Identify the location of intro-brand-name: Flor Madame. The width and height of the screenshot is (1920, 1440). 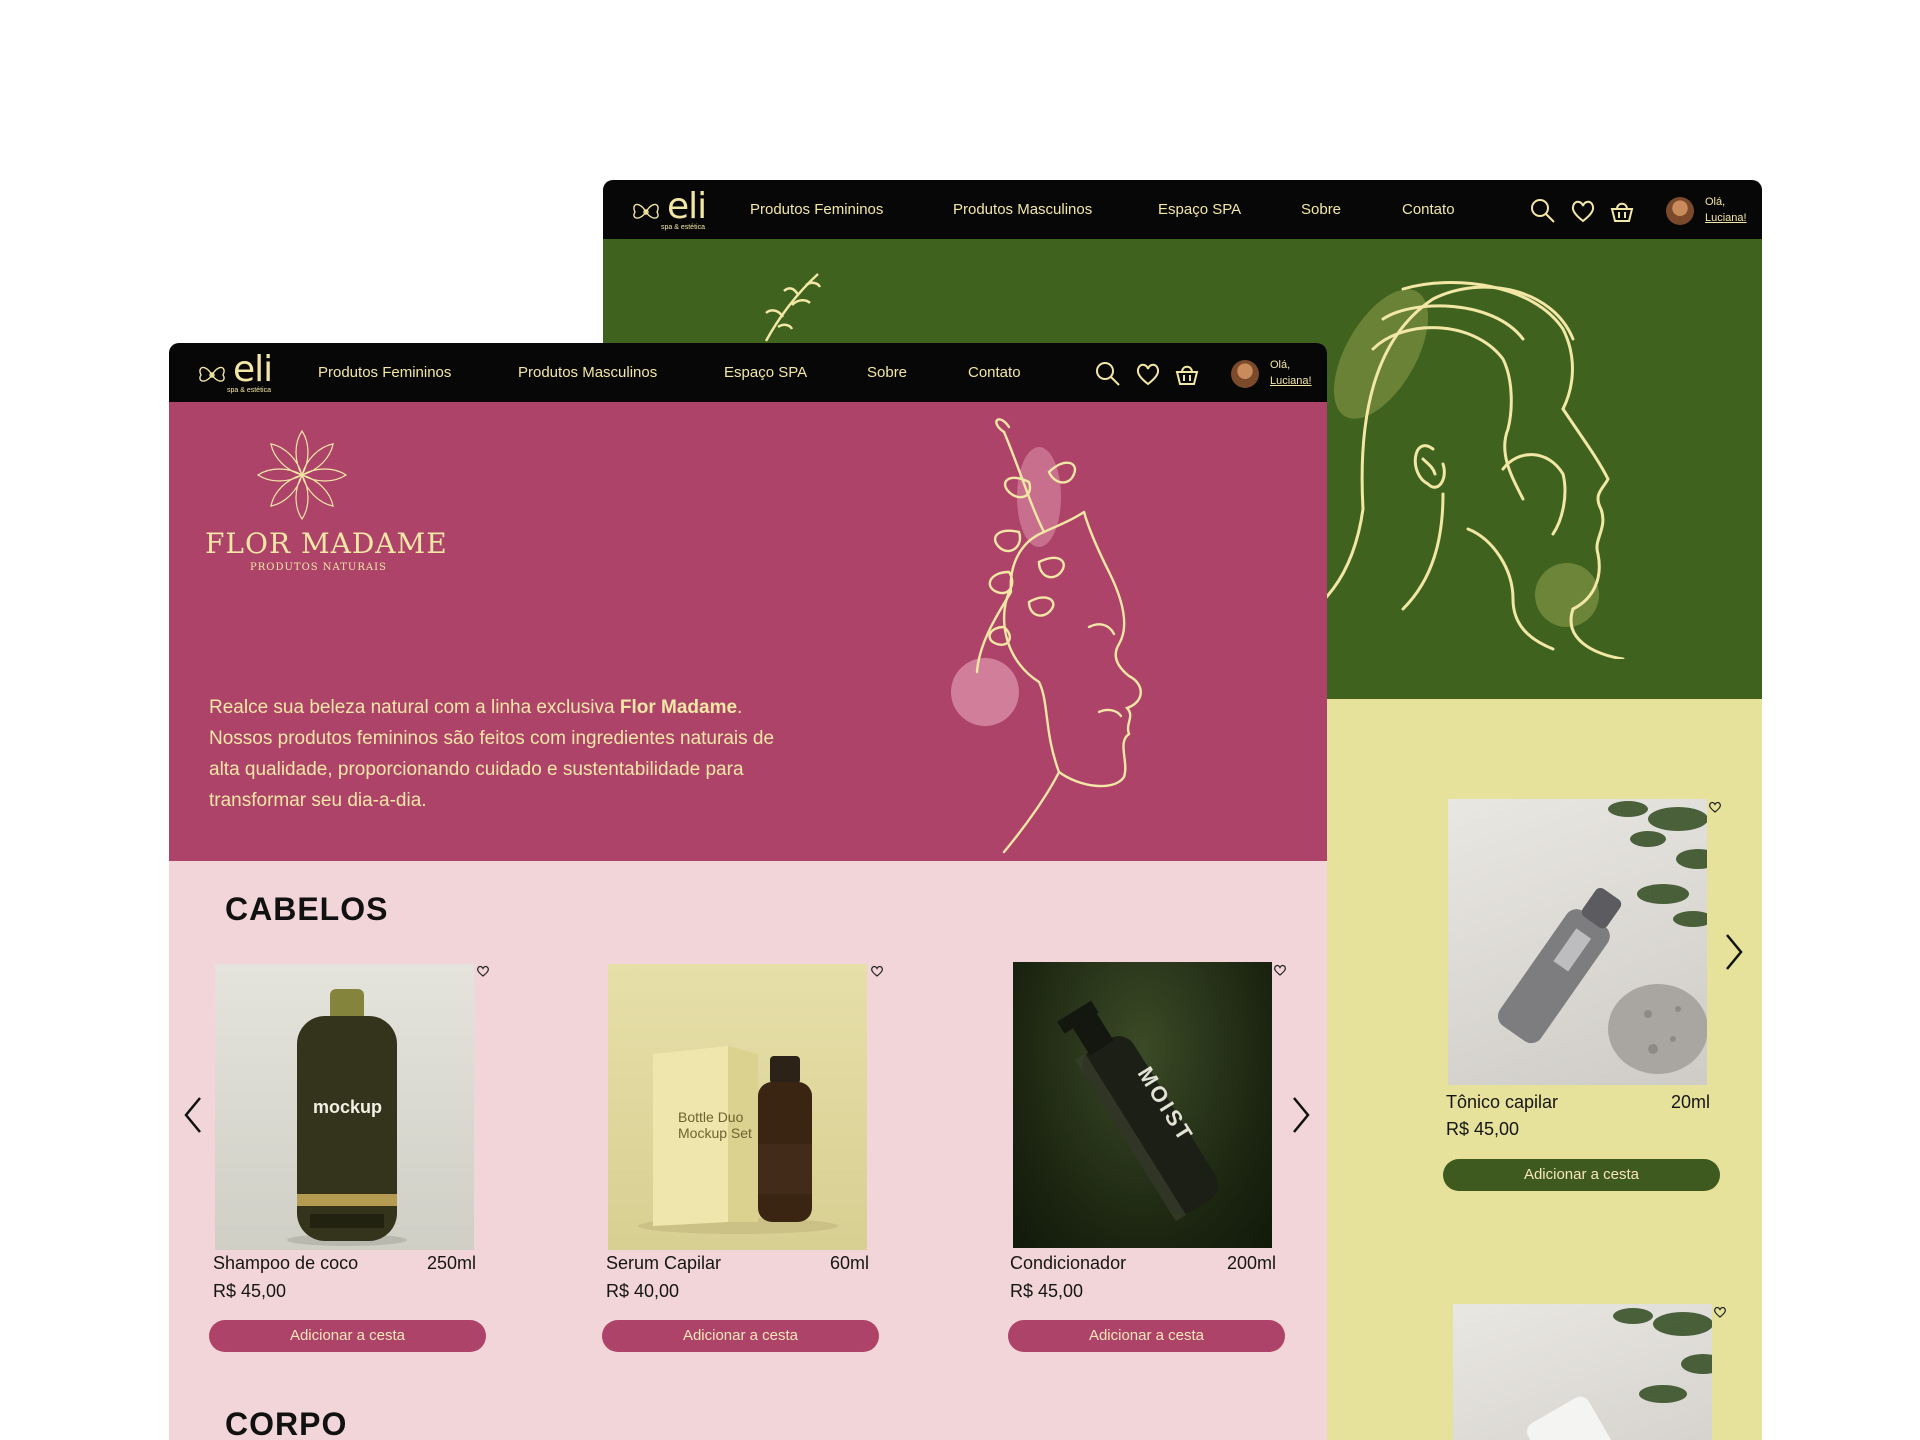
(678, 707).